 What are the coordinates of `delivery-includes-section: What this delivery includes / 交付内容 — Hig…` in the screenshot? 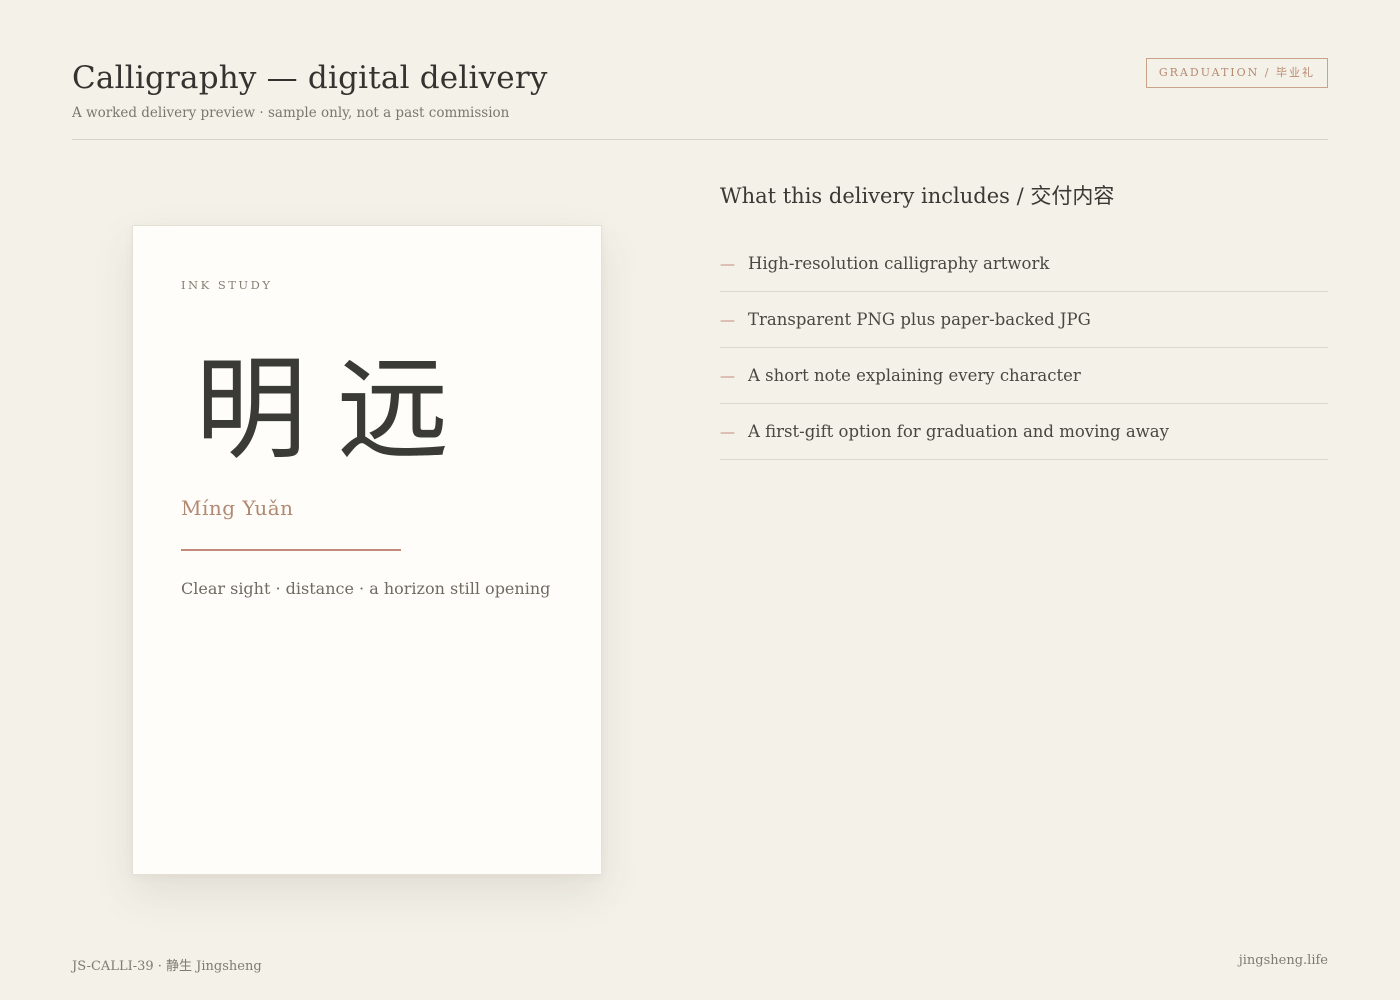 It's located at (1024, 320).